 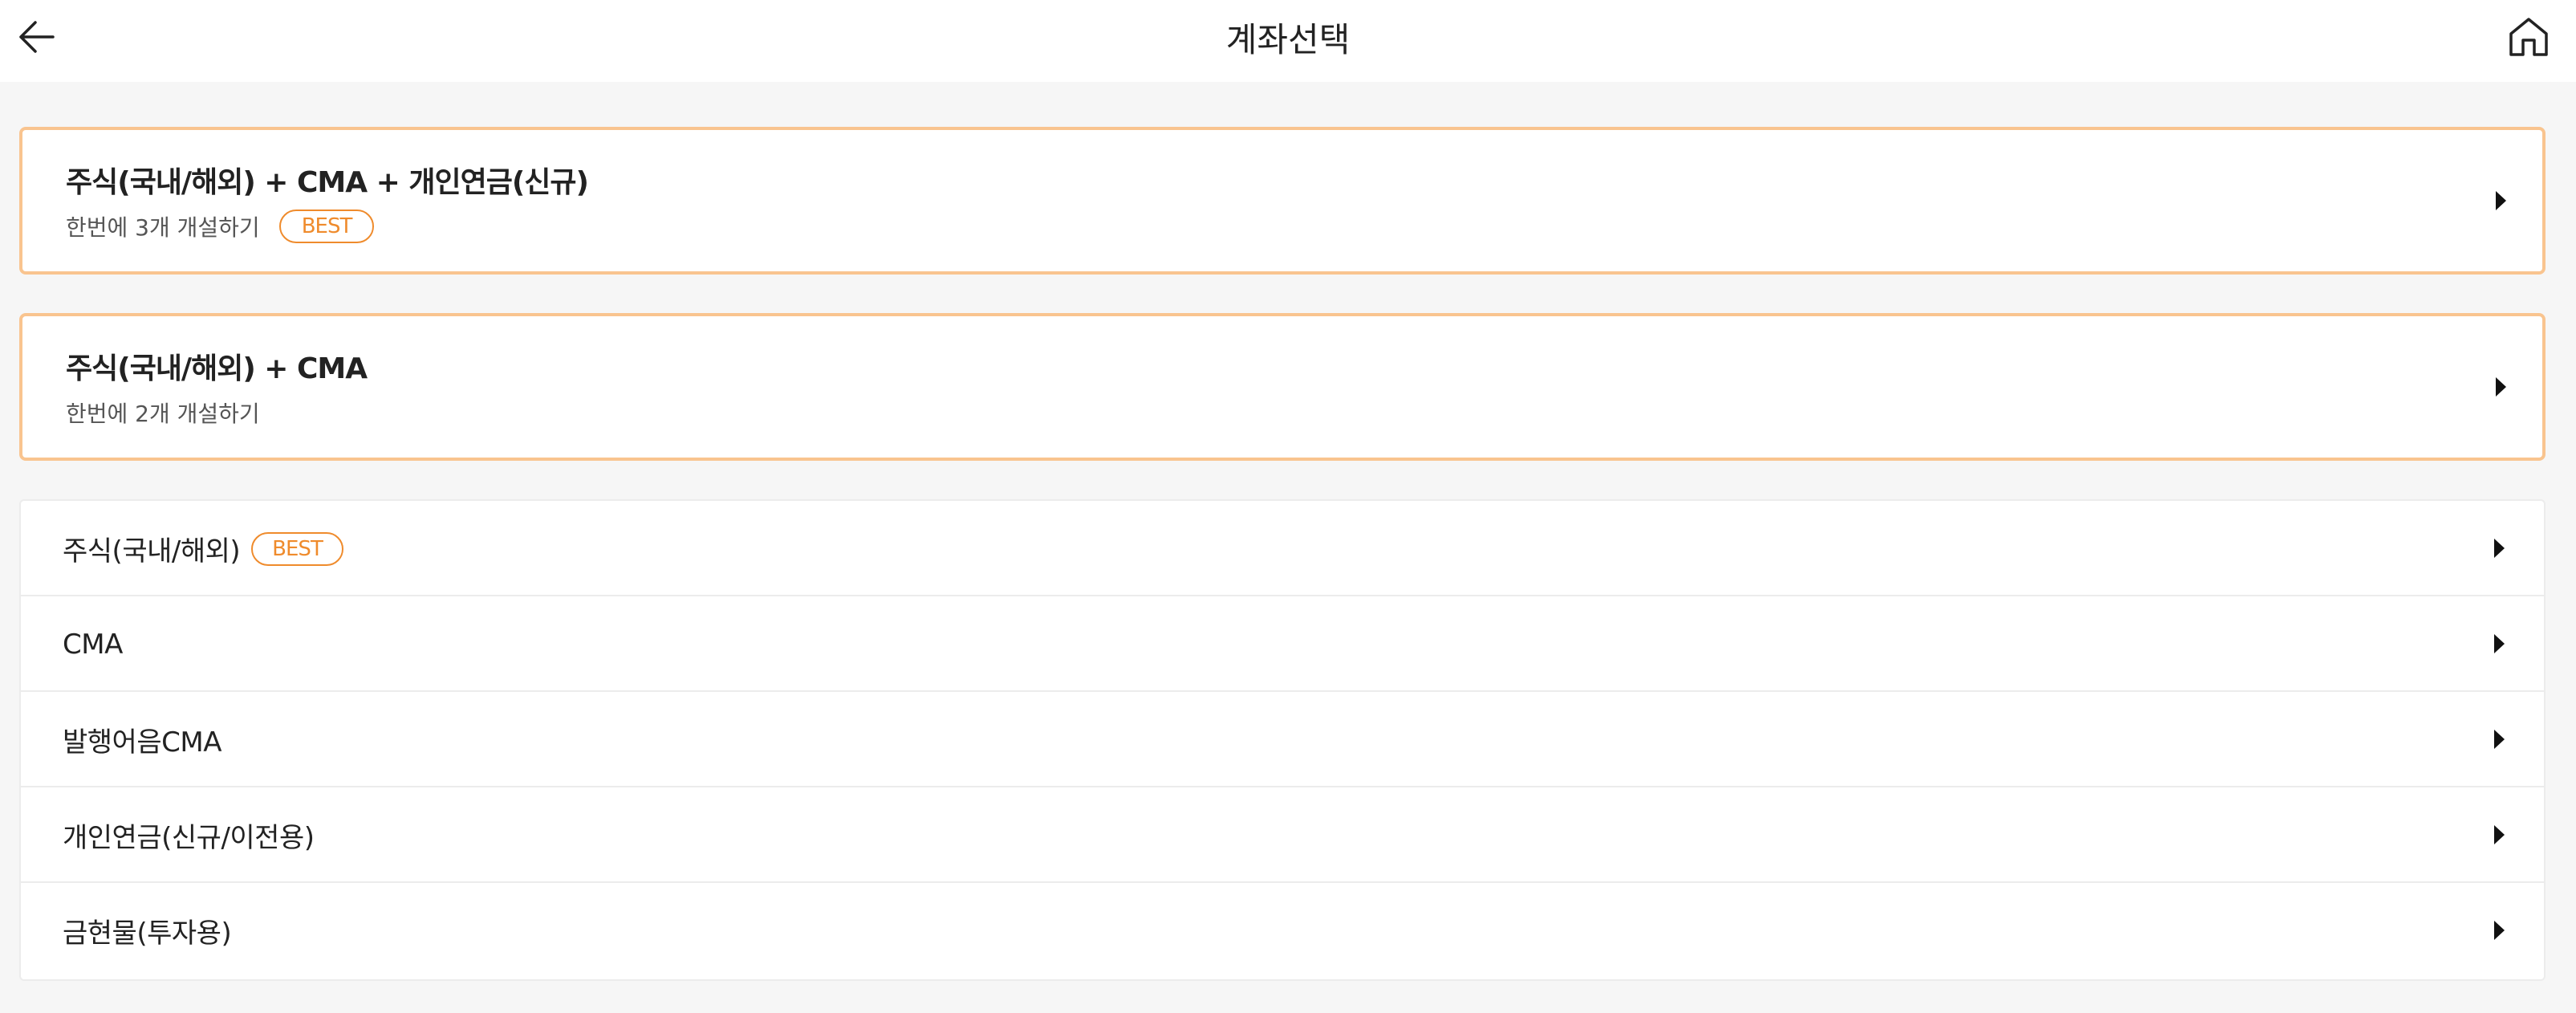 What do you see at coordinates (142, 742) in the screenshot?
I see `list-item-label: 발행어음CMA` at bounding box center [142, 742].